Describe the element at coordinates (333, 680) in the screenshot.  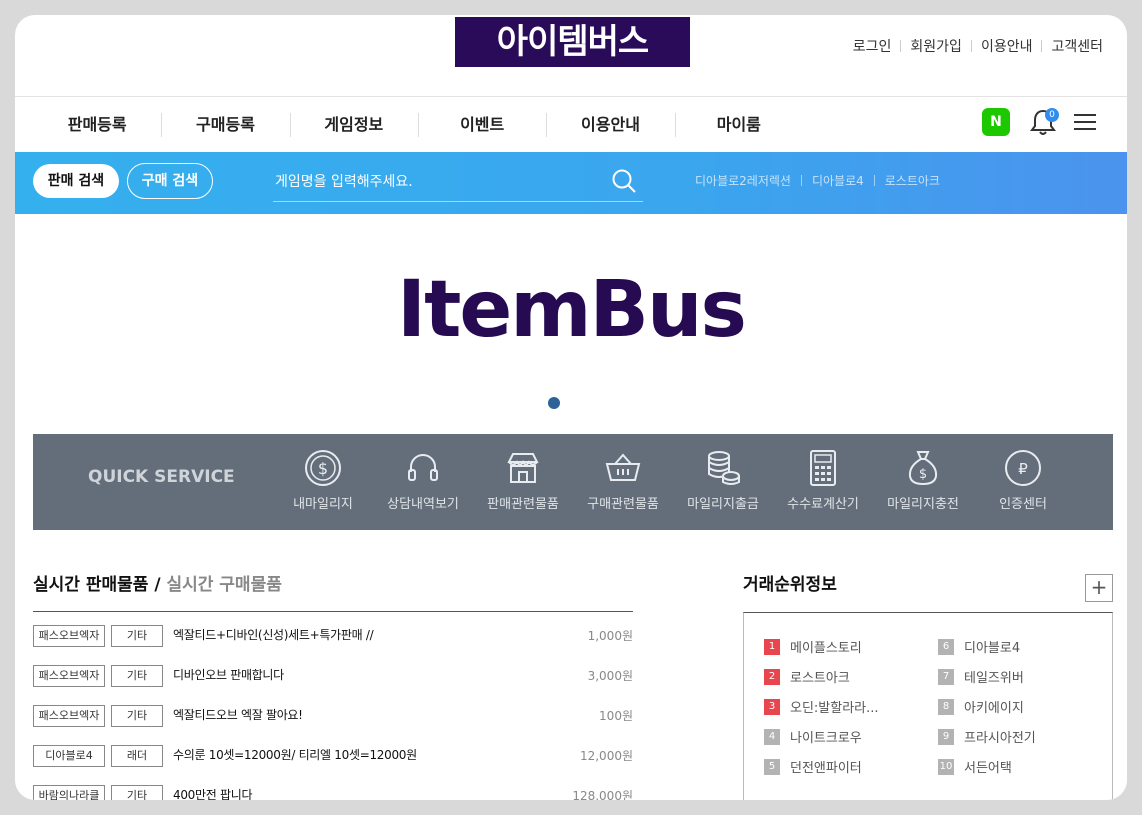
I see `list-item: 패스오브엑자 기타 디바인오브 판매합니다 3,000원` at that location.